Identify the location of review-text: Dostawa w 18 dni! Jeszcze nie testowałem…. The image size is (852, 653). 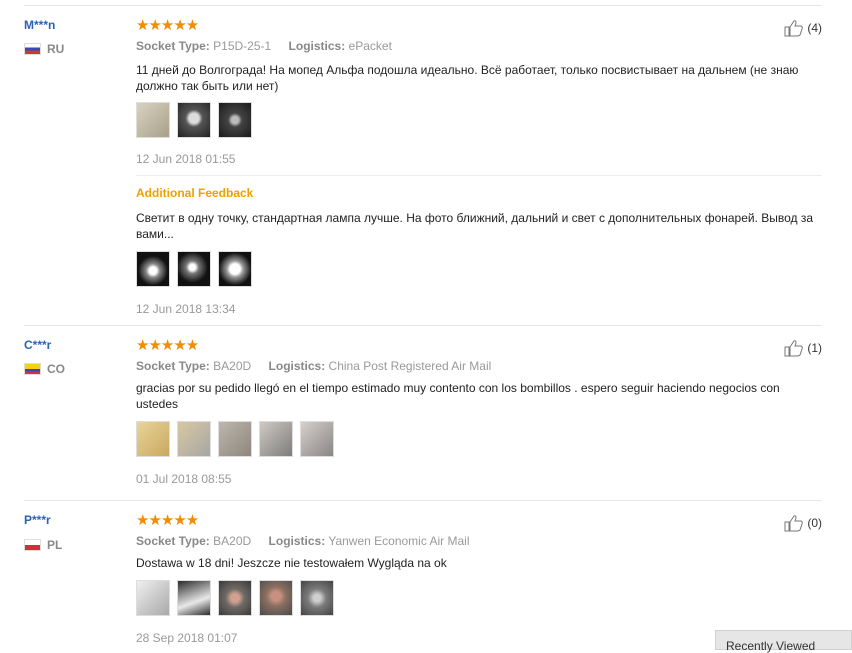
(291, 563).